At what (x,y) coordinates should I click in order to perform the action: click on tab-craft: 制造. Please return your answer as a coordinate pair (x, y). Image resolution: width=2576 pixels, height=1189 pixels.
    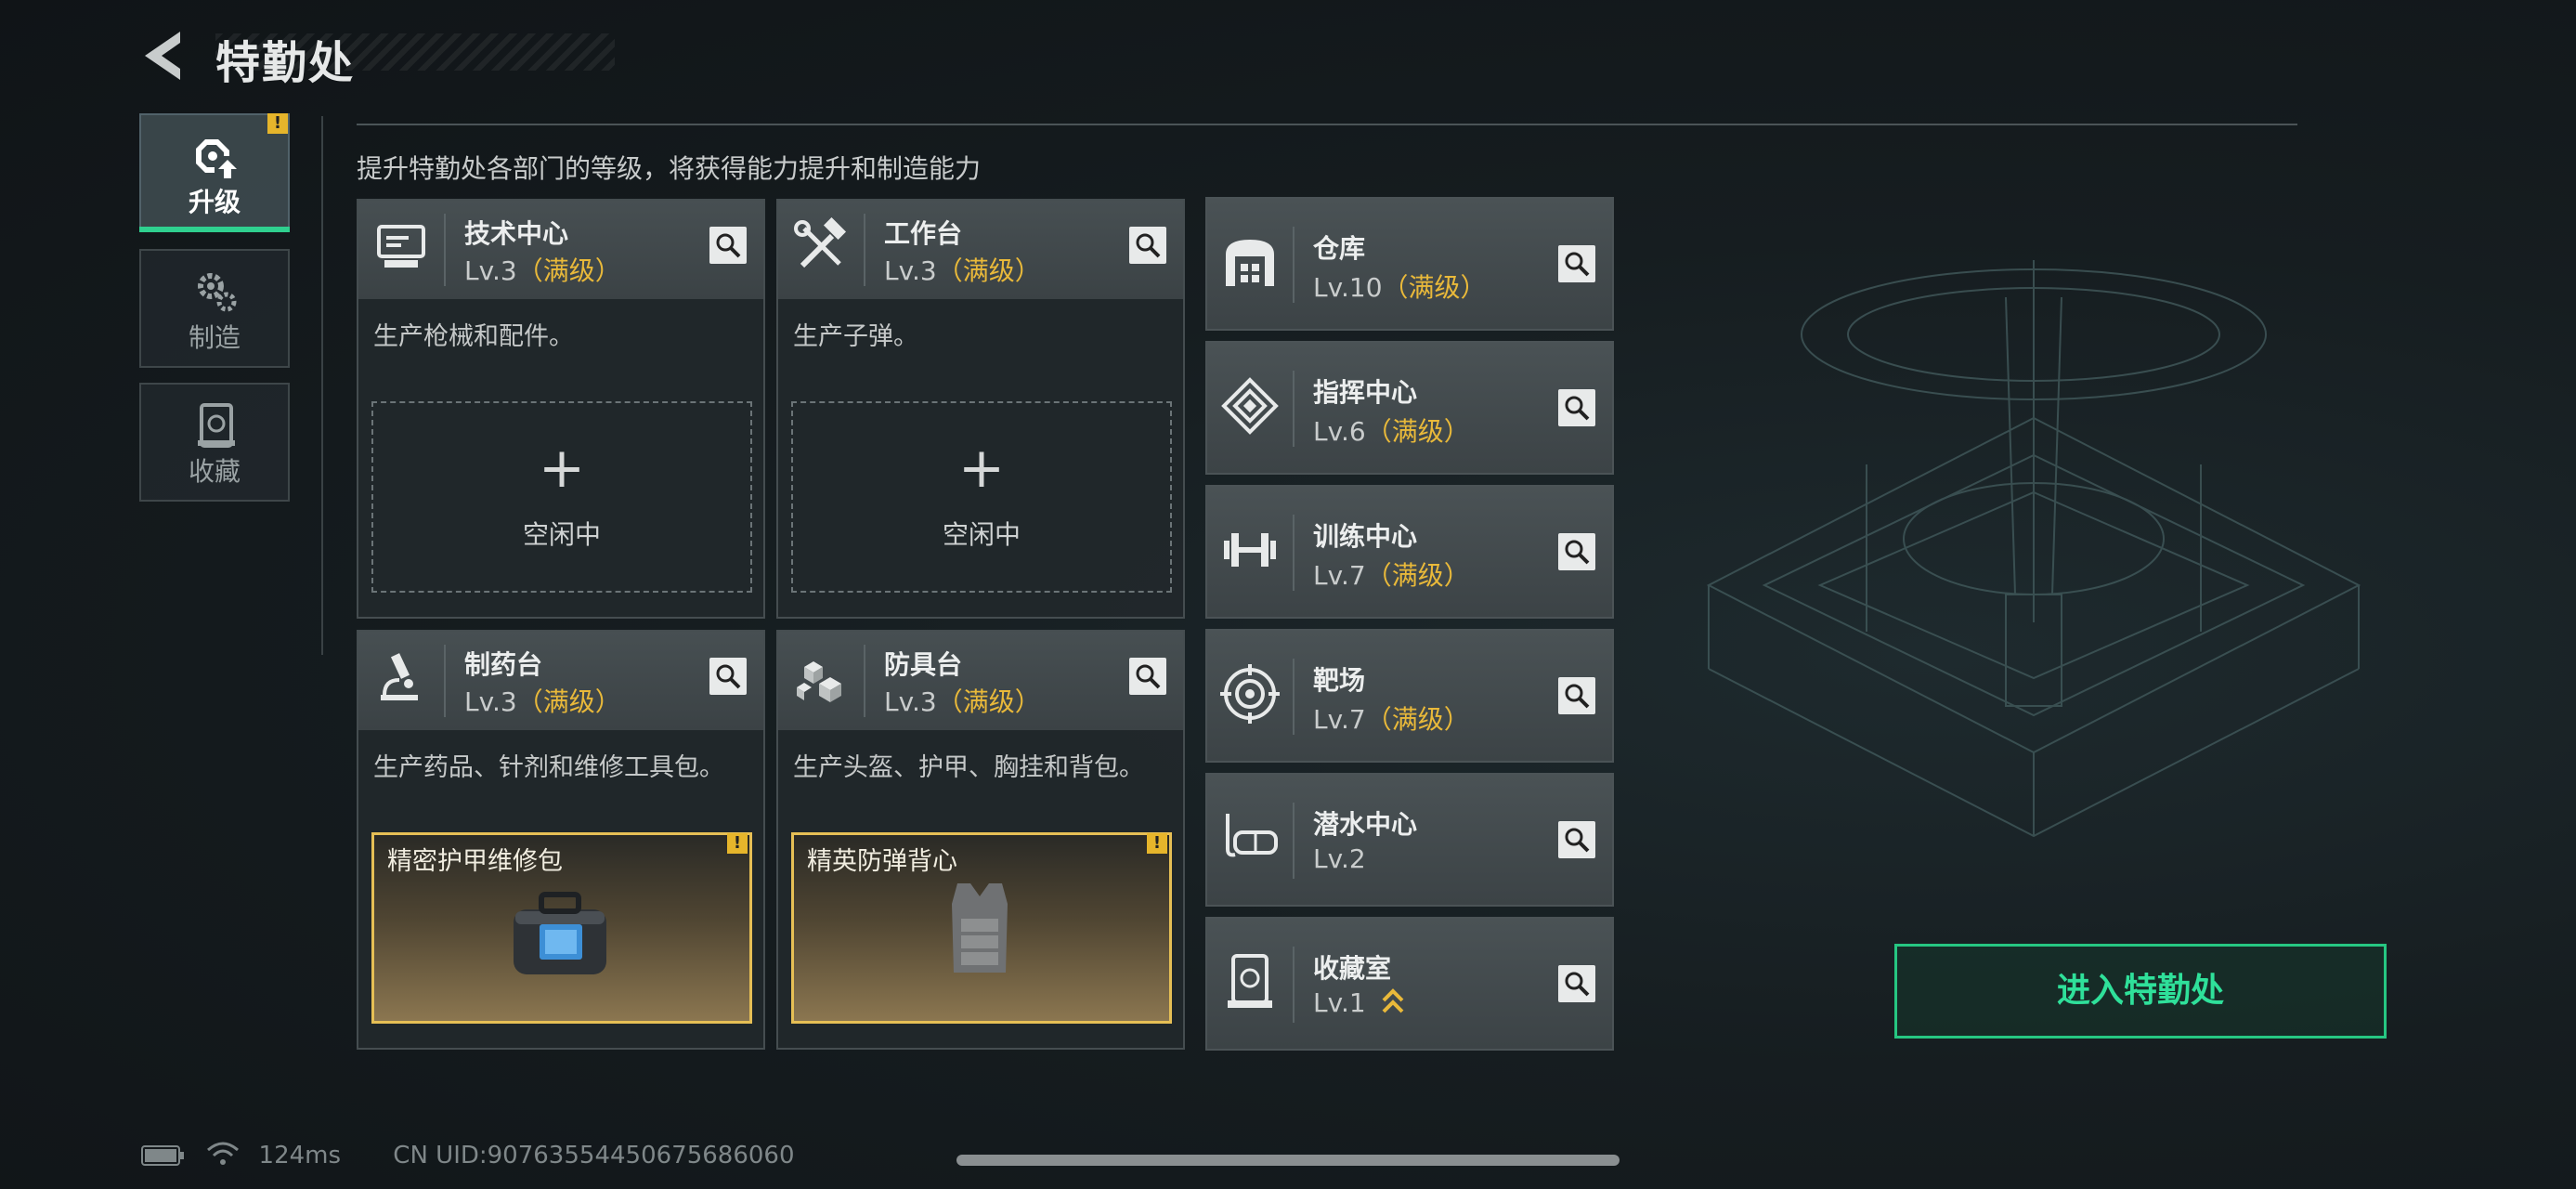
    Looking at the image, I should click on (214, 308).